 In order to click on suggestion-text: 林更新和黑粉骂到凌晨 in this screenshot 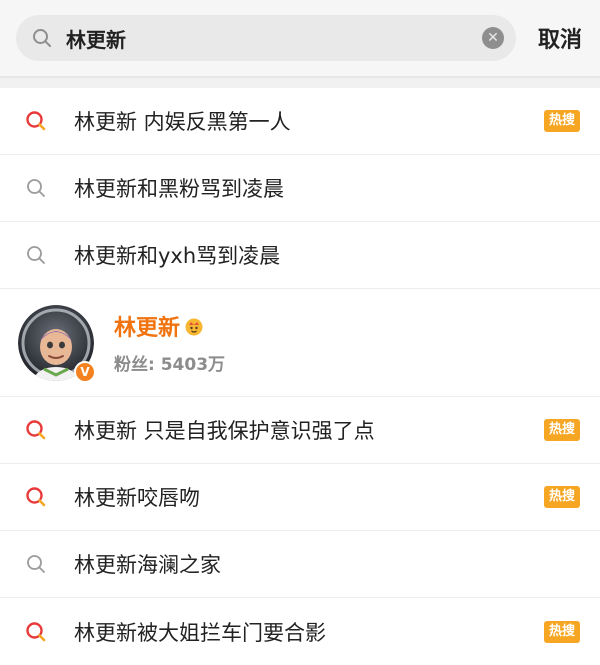, I will do `click(179, 189)`.